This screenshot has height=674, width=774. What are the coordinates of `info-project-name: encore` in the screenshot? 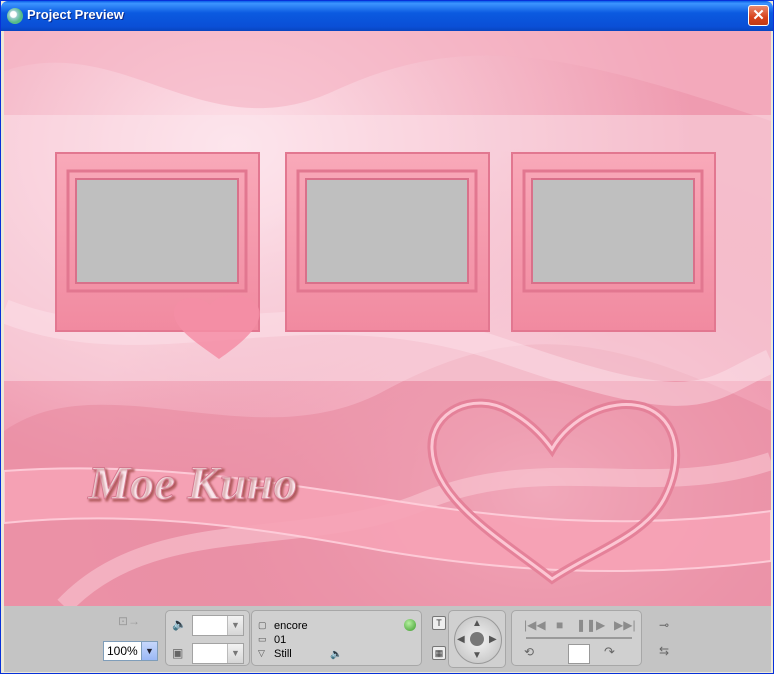 It's located at (291, 626).